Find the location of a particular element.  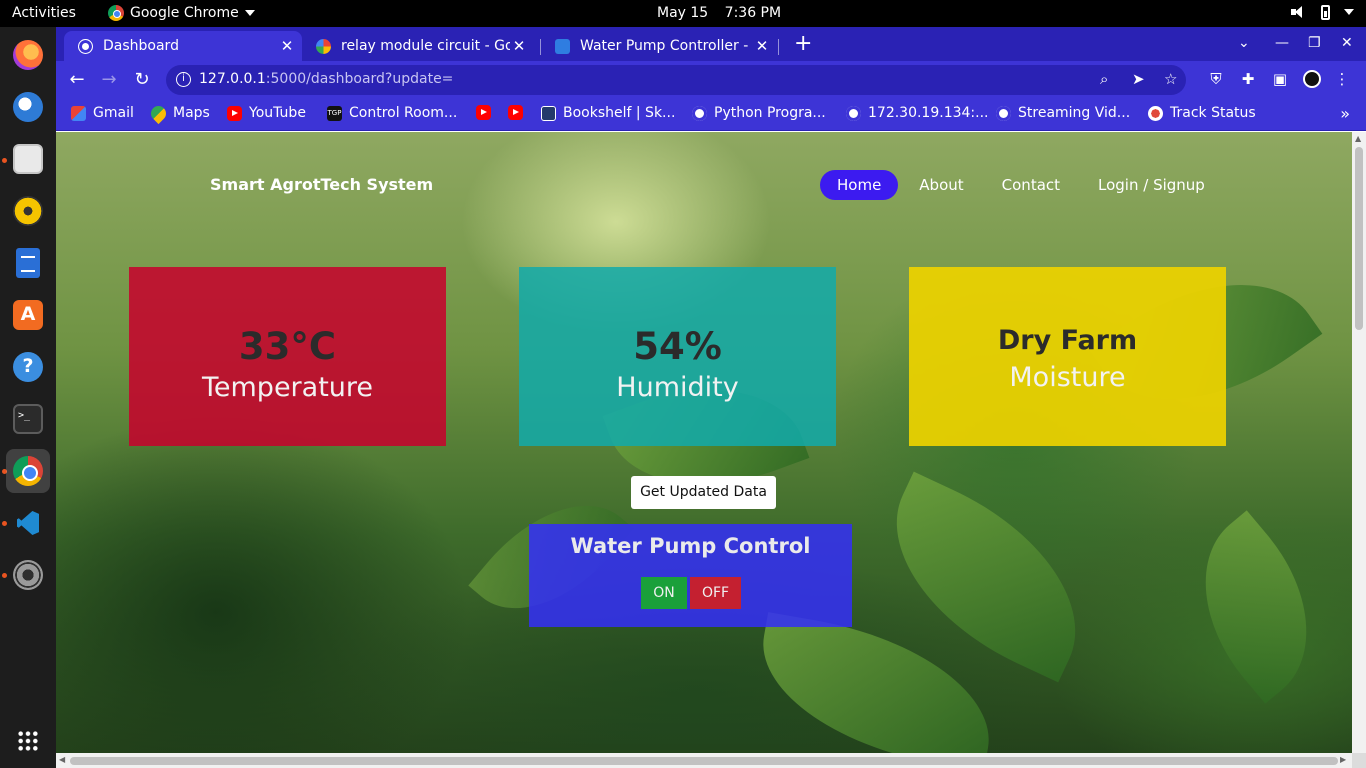

dock-settings is located at coordinates (28, 575).